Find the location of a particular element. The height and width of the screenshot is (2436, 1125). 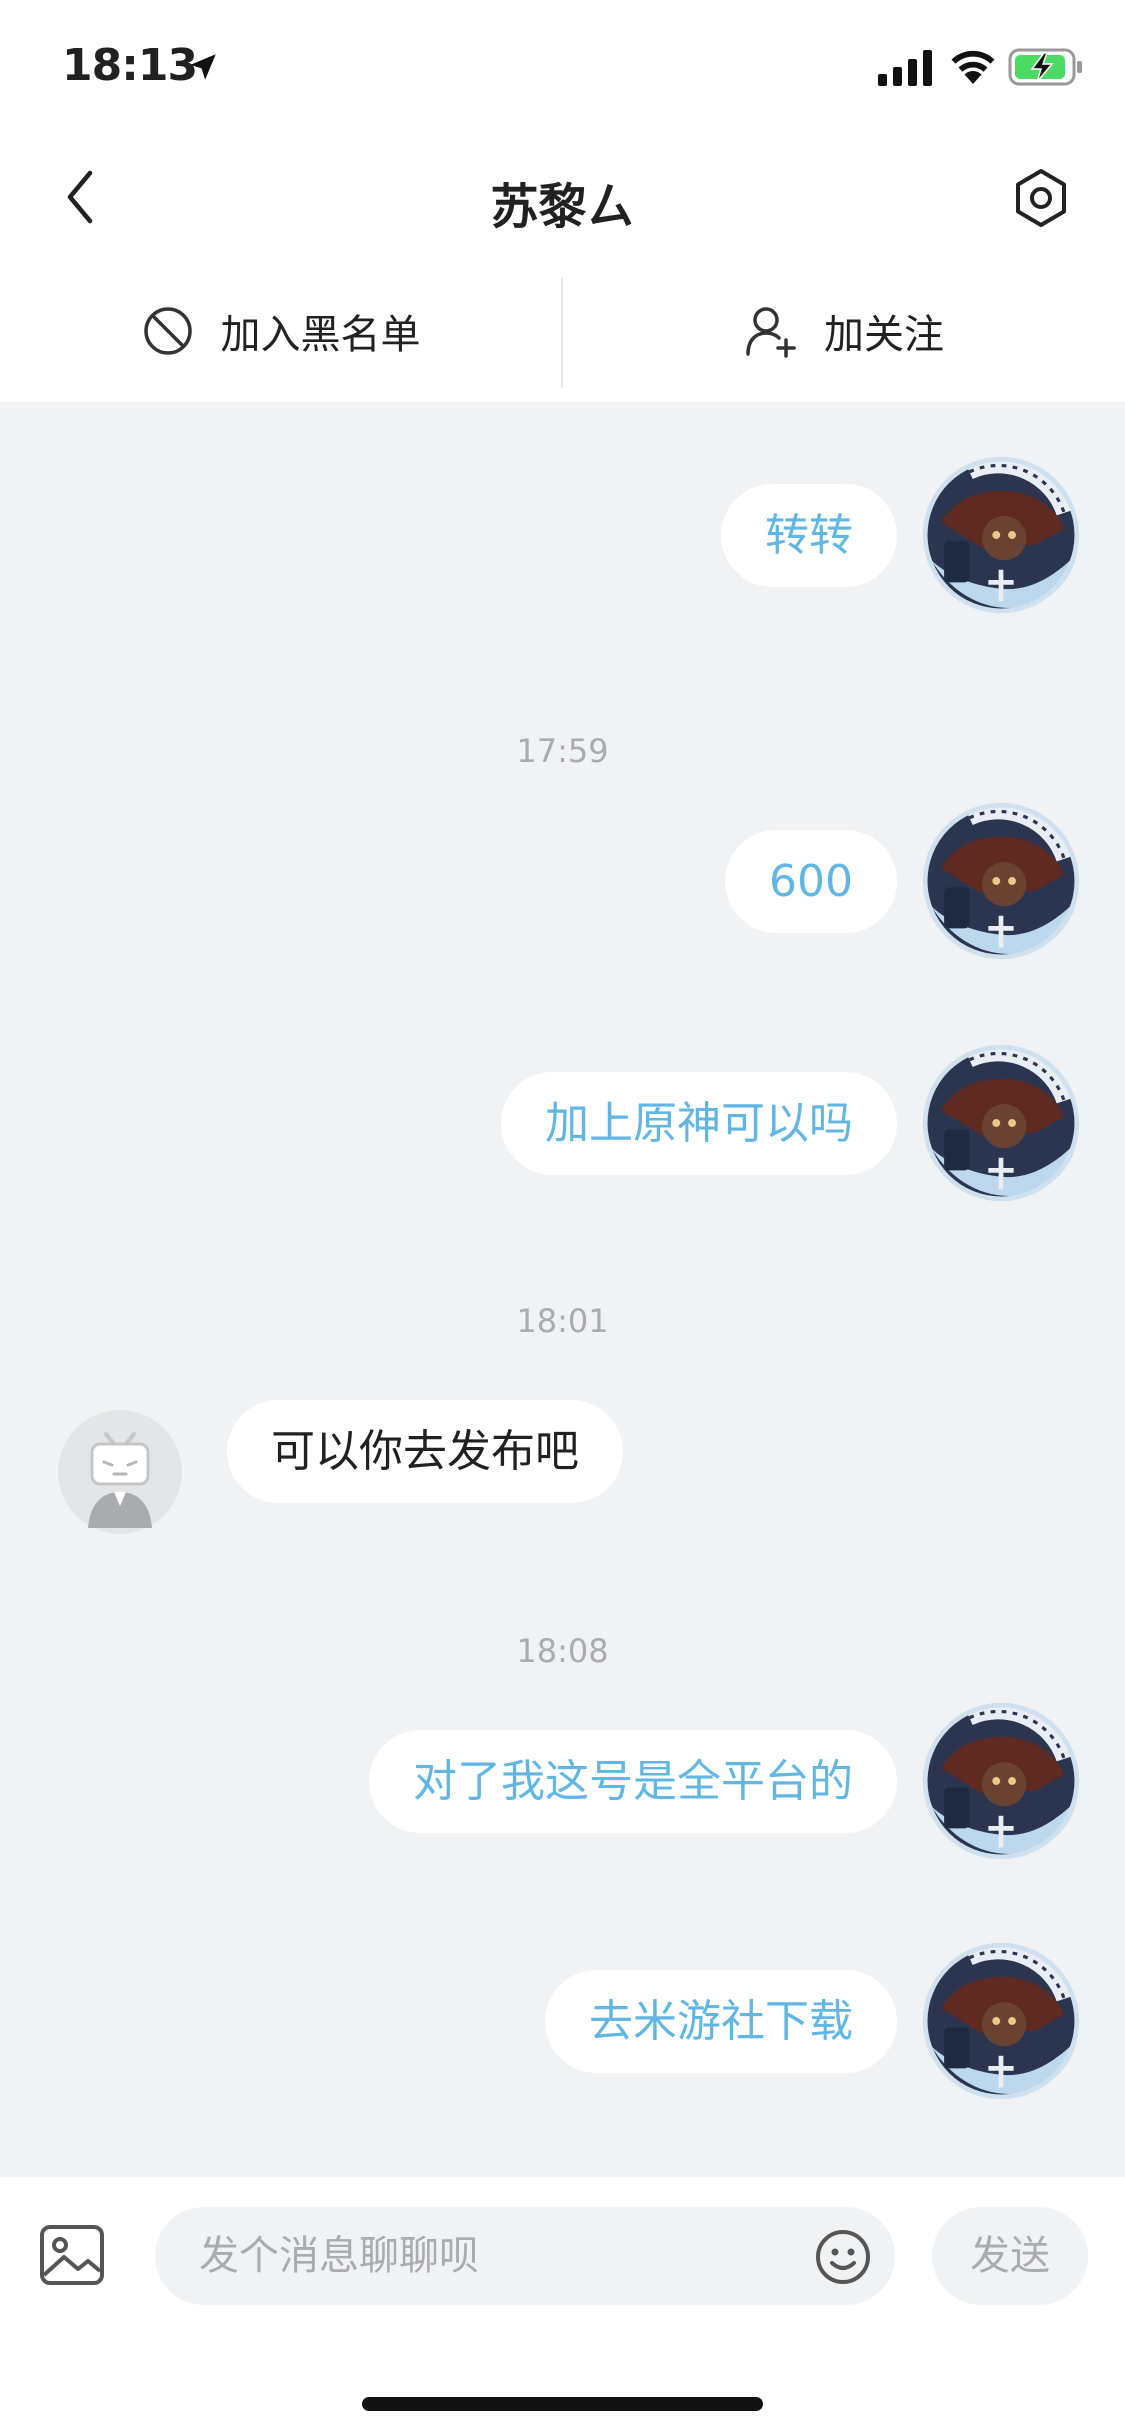

home-indicator is located at coordinates (562, 2404).